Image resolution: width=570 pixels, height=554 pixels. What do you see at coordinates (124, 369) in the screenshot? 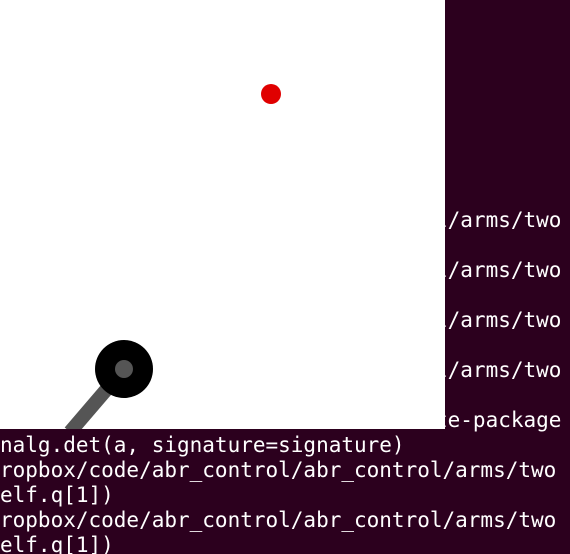
I see `arm-joint-inner` at bounding box center [124, 369].